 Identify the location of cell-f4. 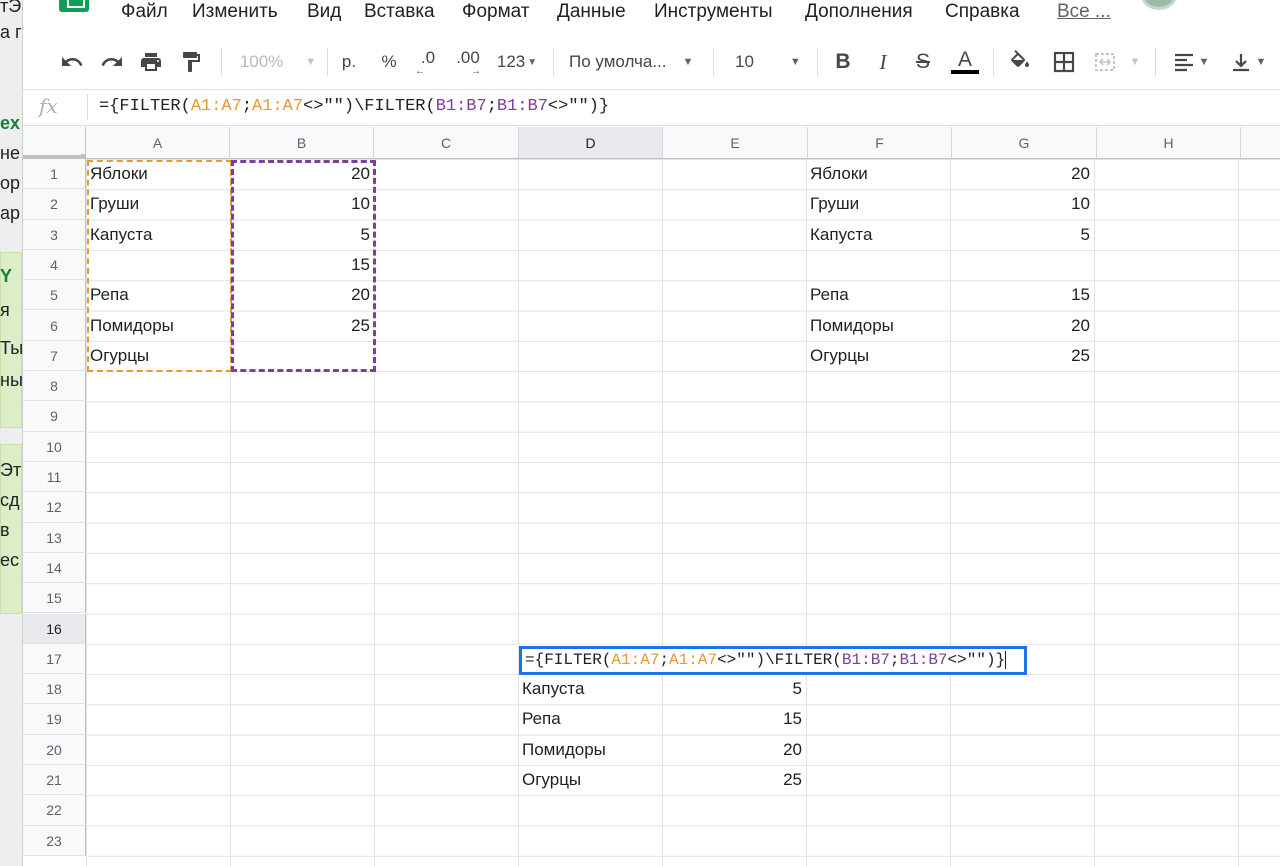
(878, 265).